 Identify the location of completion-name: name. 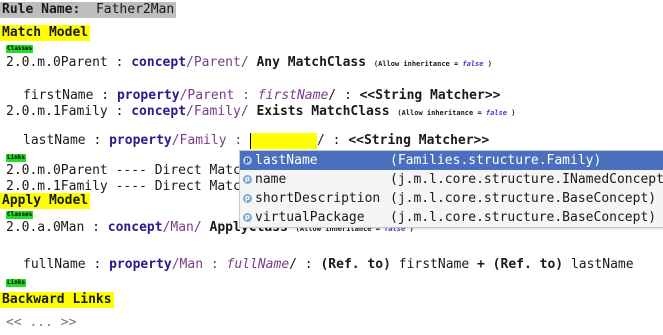
(271, 179).